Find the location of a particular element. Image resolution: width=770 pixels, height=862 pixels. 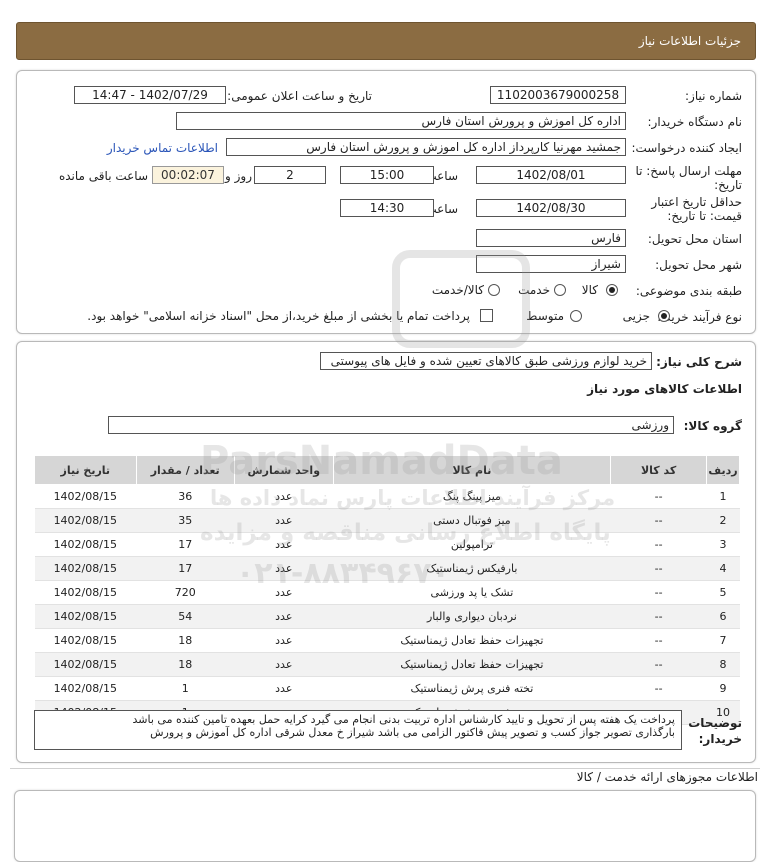

table-row: 2 -- میز فوتبال دستی عدد 35 1402/08/15 is located at coordinates (387, 520).